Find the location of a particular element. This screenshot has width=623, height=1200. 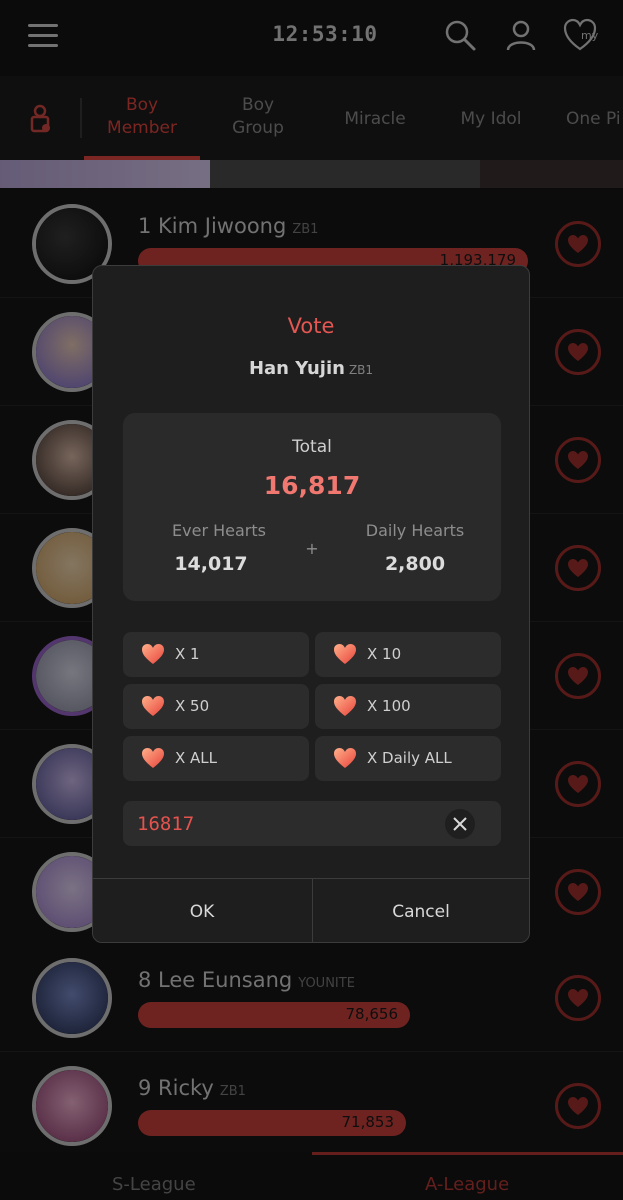

multiplier-label: X 50 is located at coordinates (192, 706).